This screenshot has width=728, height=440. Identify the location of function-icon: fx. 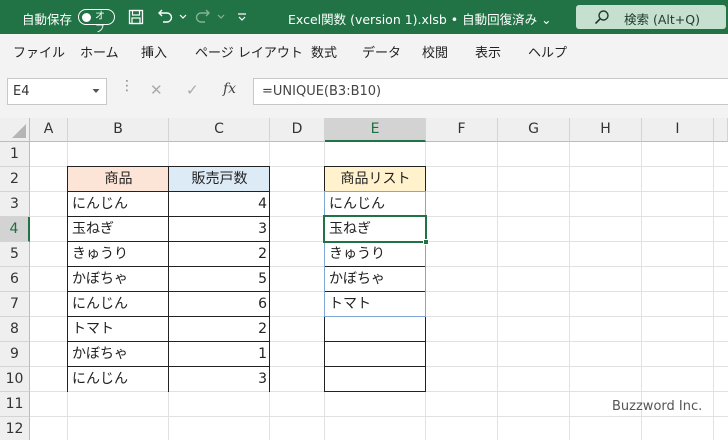
(229, 89).